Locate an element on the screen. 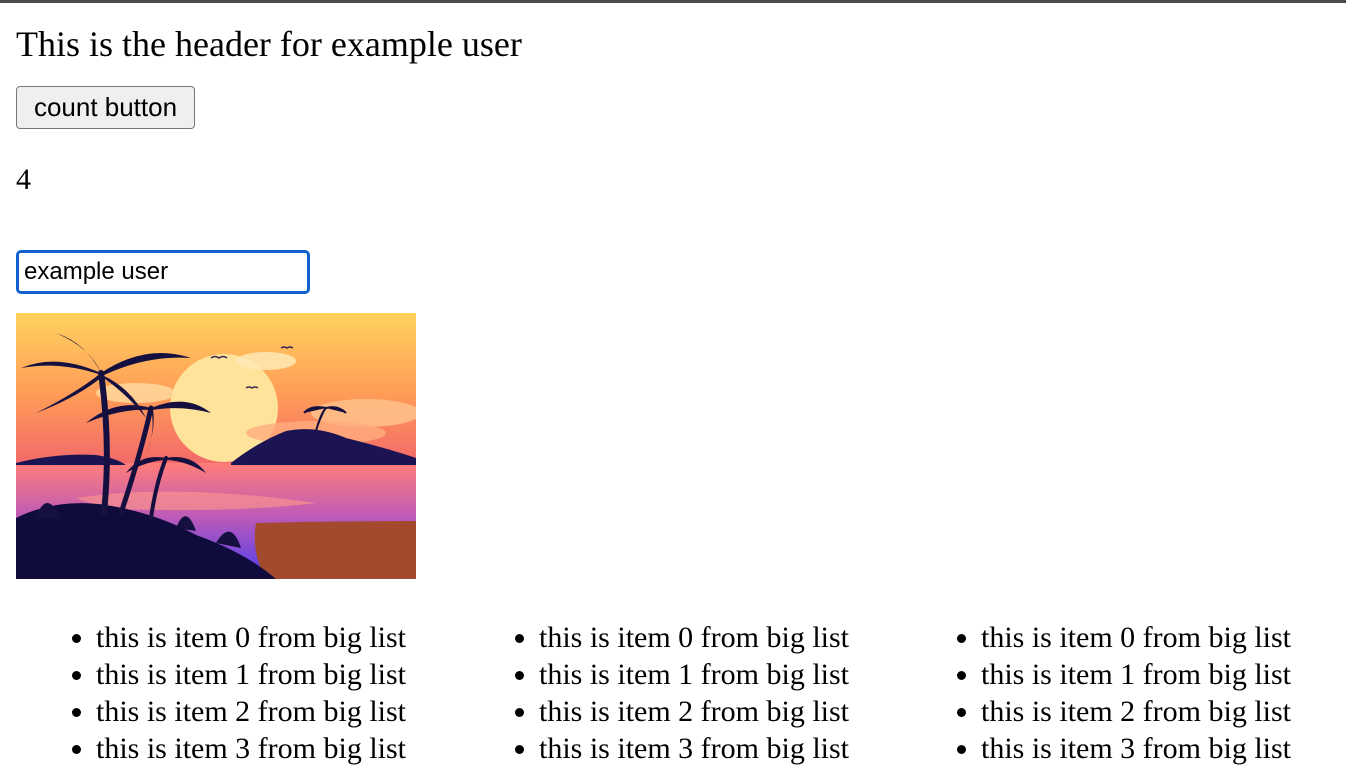 This screenshot has height=770, width=1346. username-input is located at coordinates (163, 272).